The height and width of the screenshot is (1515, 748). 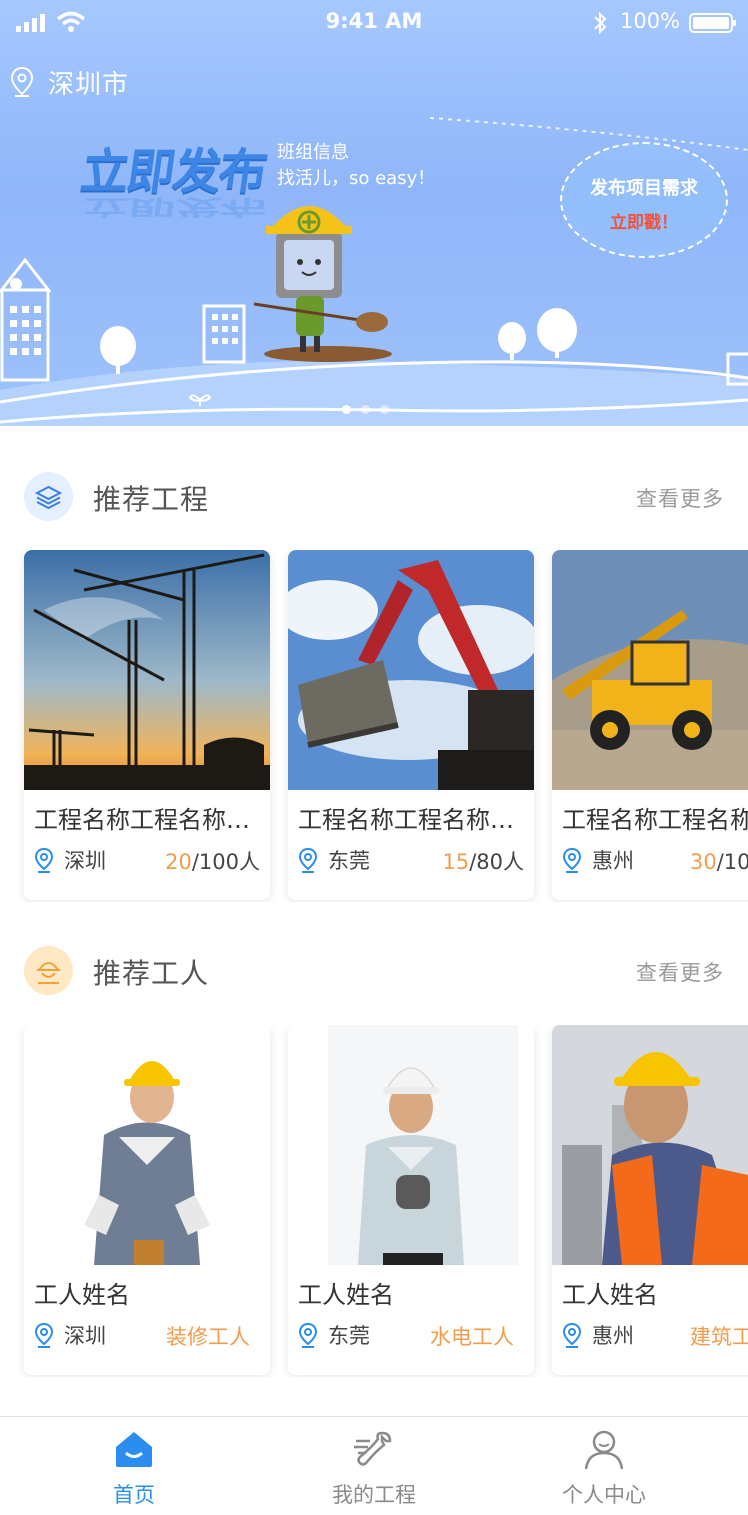 I want to click on project-filled-count: 30, so click(x=703, y=862).